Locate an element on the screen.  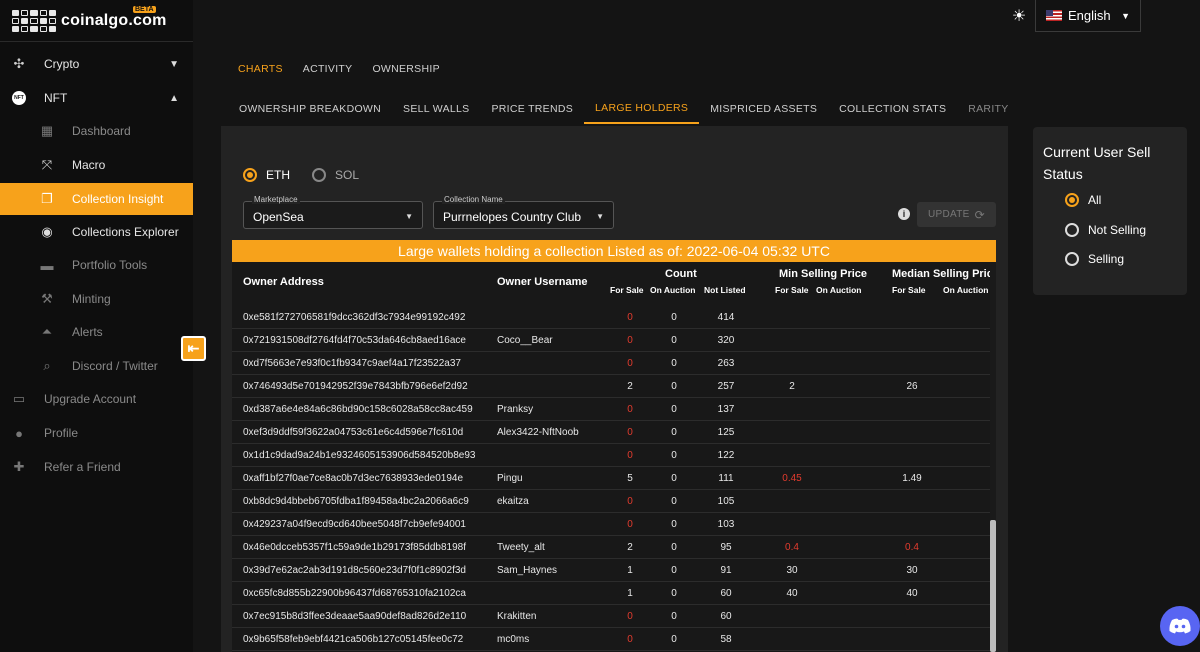
tab-activity: ACTIVITY is located at coordinates (328, 69).